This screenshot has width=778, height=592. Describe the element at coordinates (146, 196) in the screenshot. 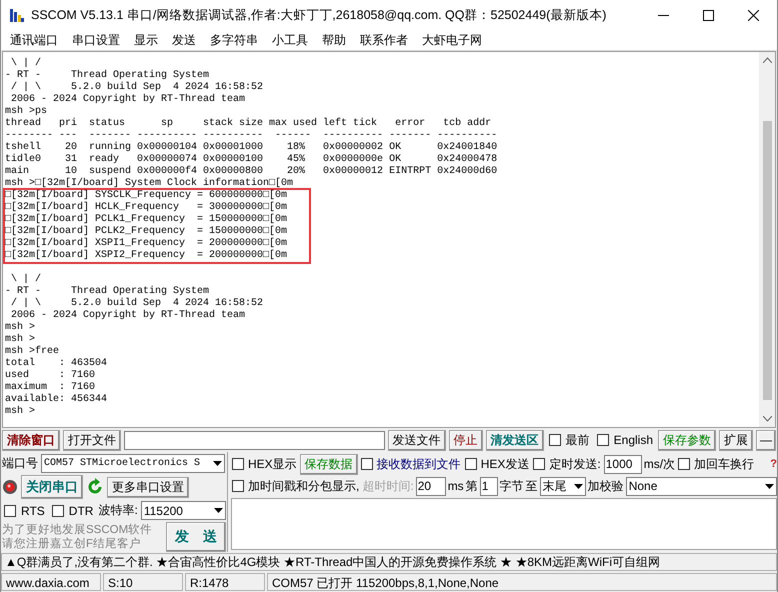

I see `terminal-line: □[32m[I/board] SYSCLK_Frequency = 600000000□[0m` at that location.